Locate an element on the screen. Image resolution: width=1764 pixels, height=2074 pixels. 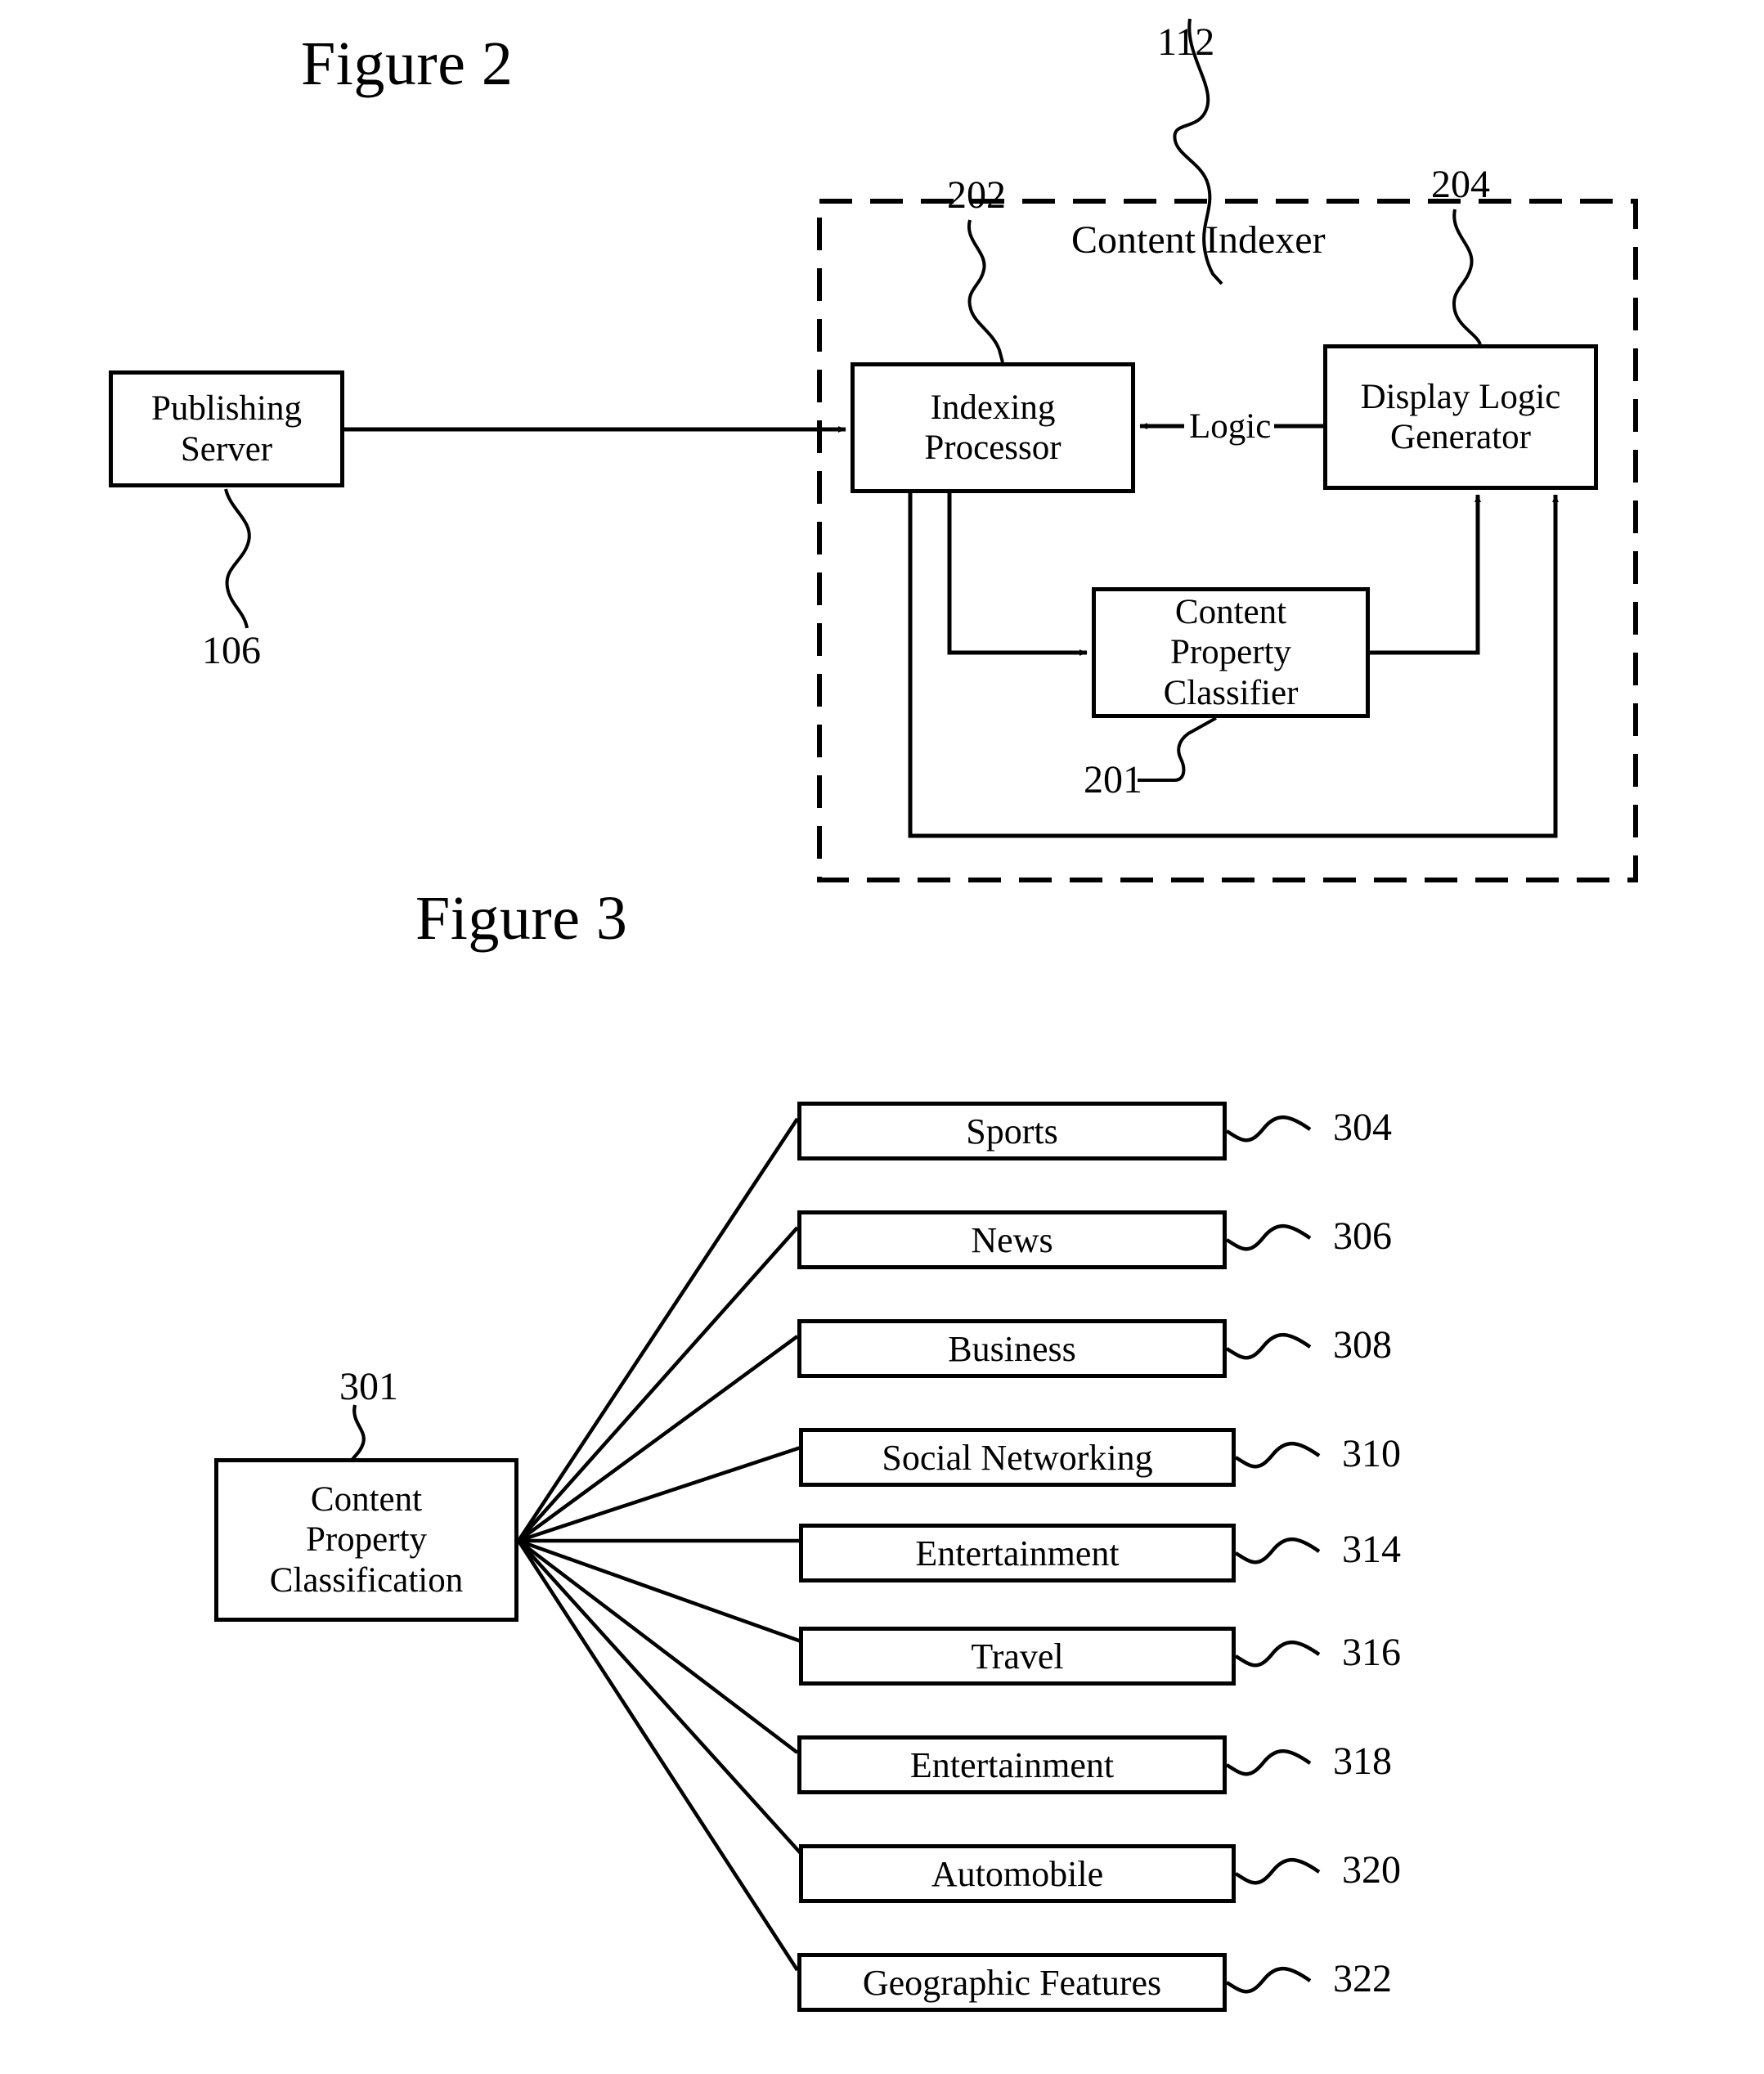
category-box-entertainment-314: Entertainment is located at coordinates (1017, 1553).